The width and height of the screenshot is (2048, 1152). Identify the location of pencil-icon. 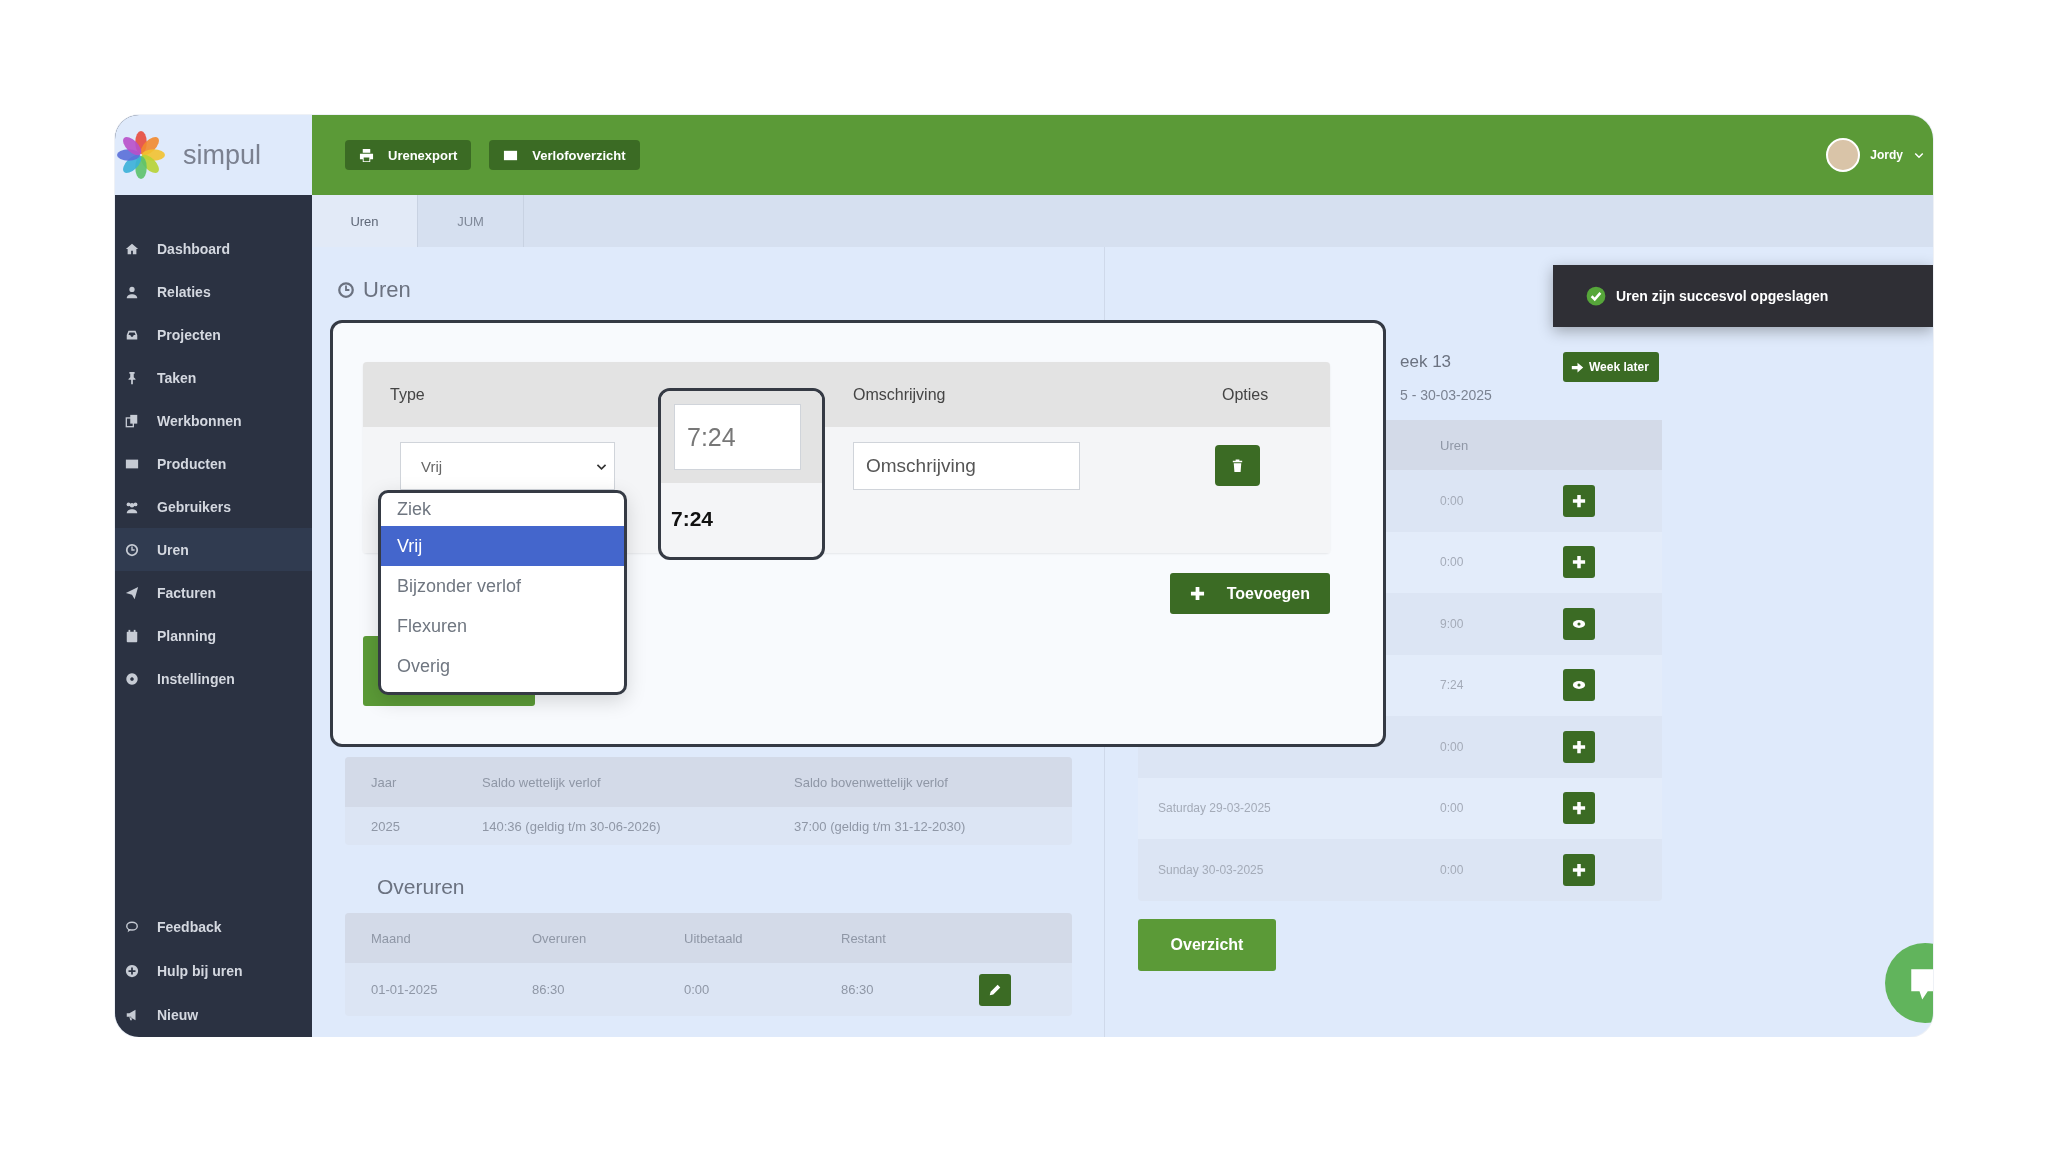
(995, 989).